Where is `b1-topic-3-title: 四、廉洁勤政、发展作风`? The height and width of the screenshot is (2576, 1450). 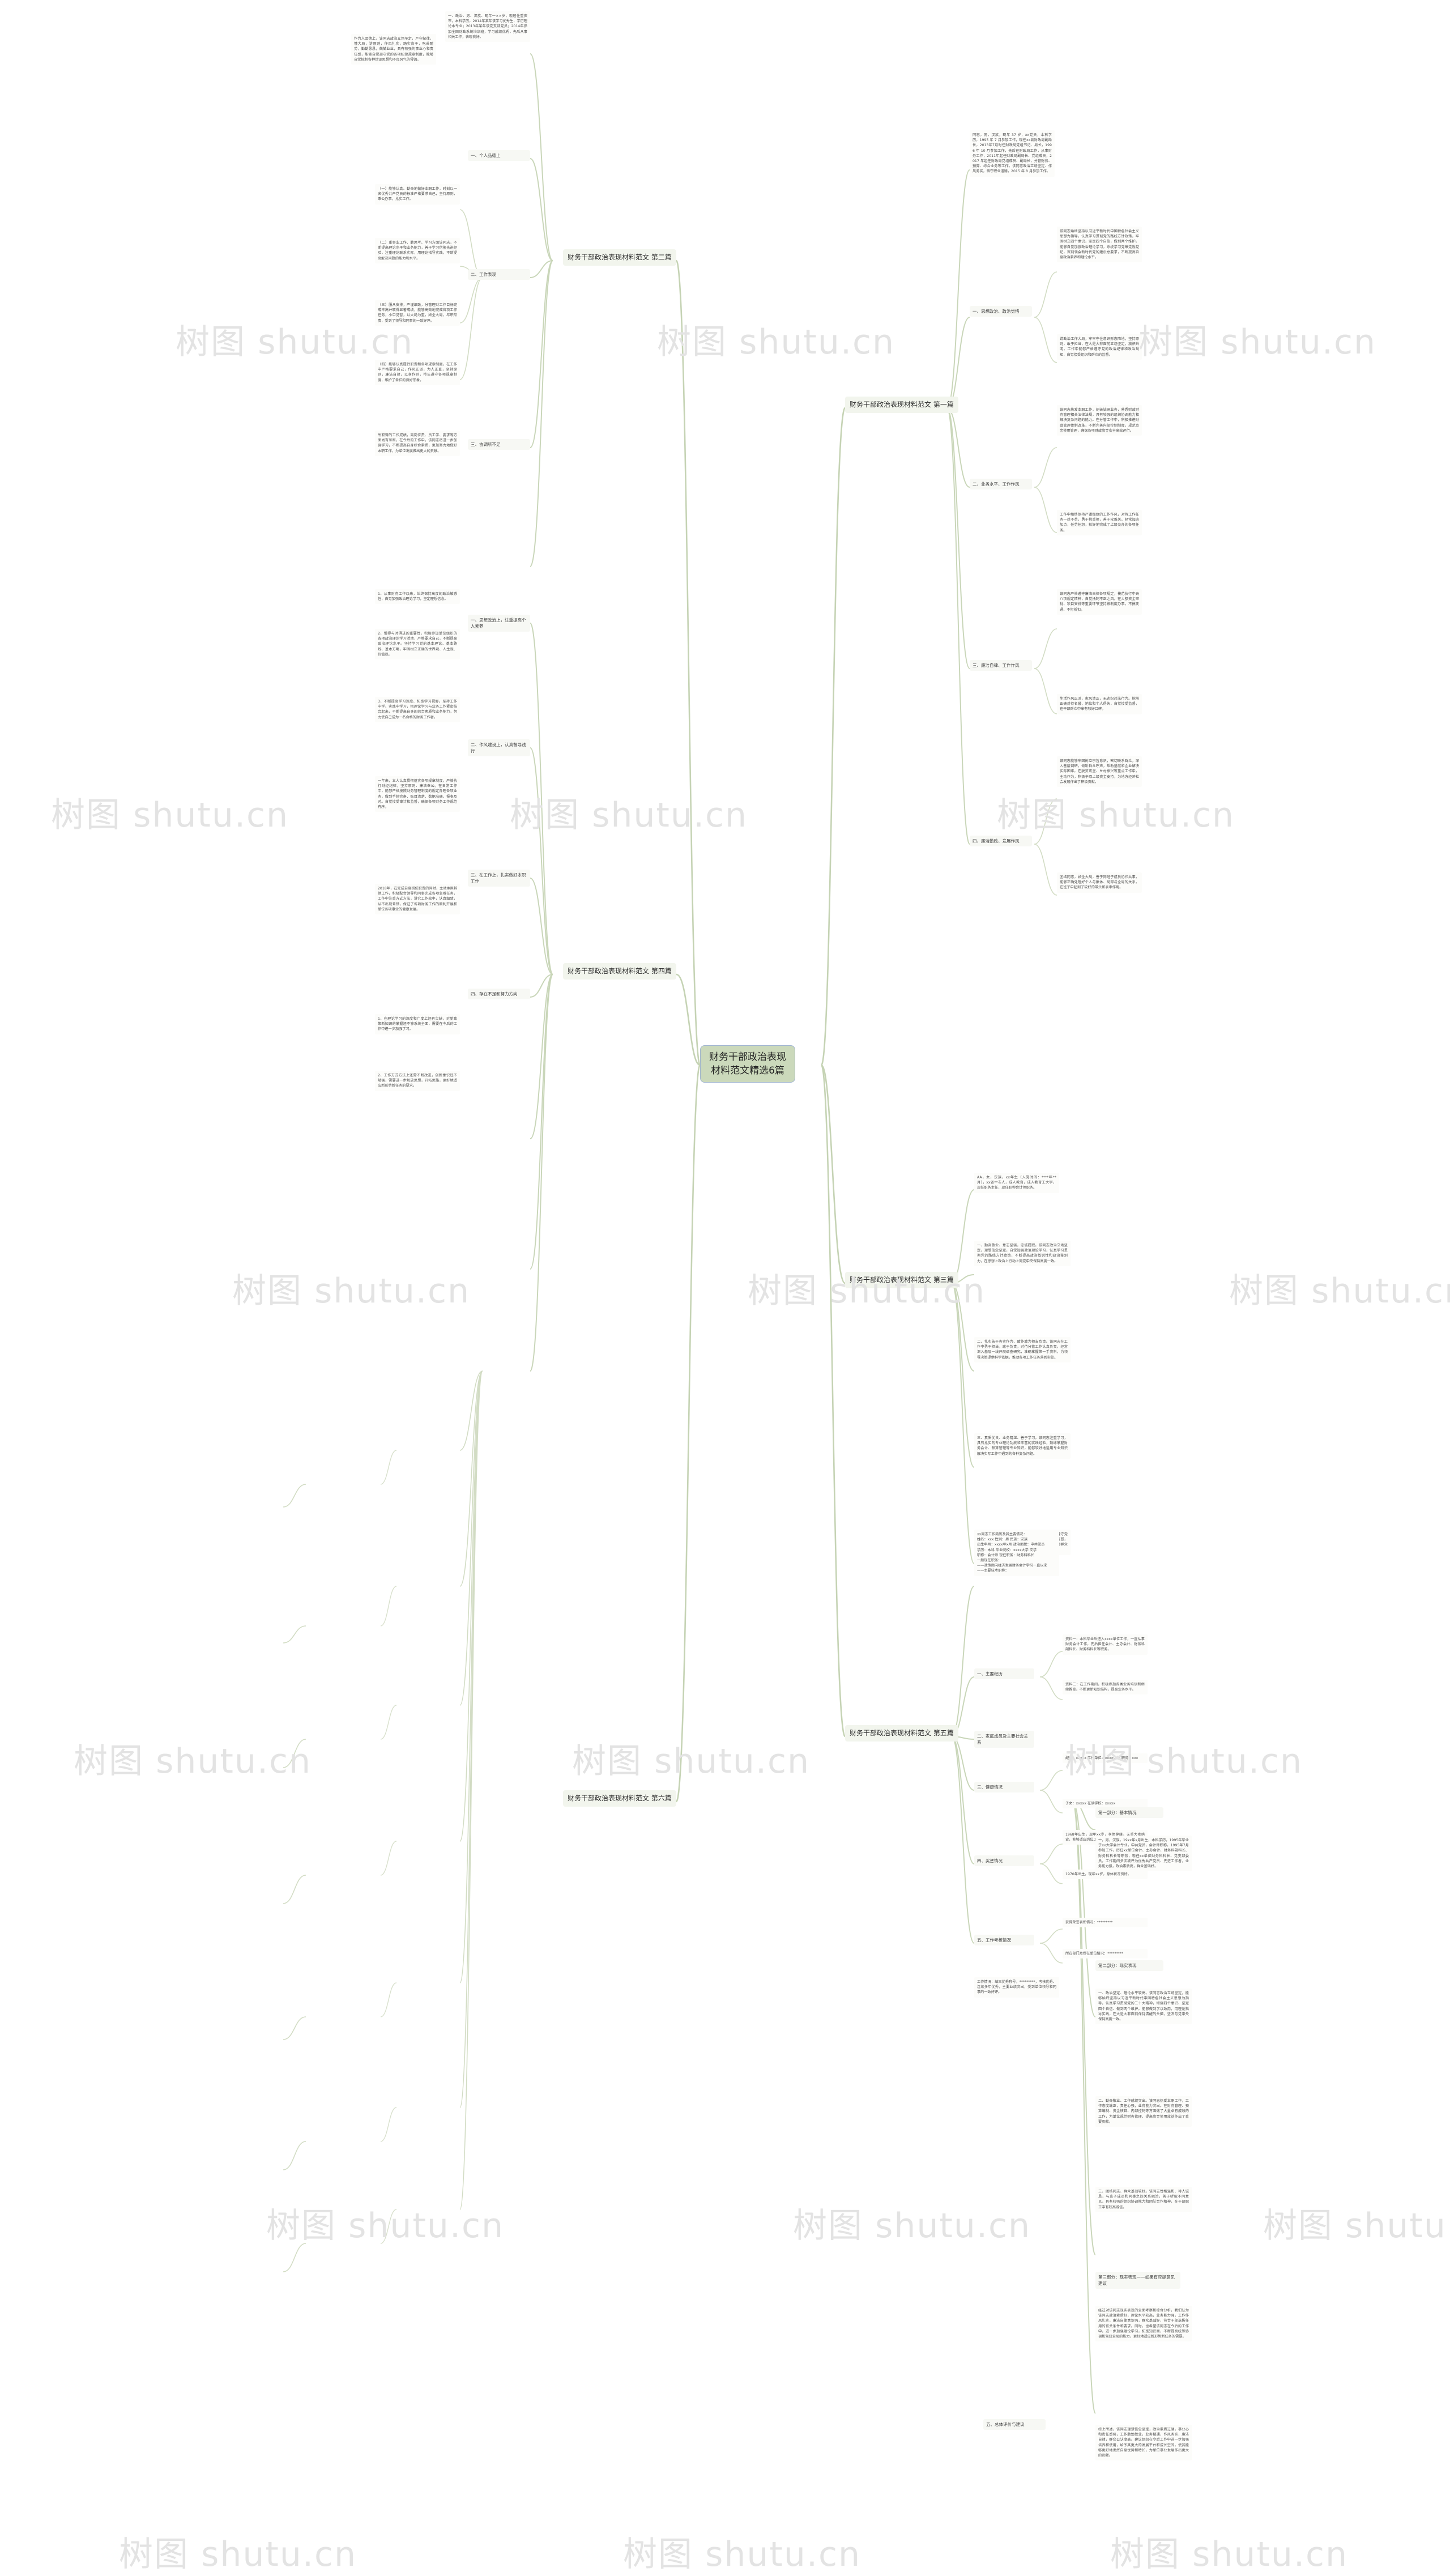
b1-topic-3-title: 四、廉洁勤政、发展作风 is located at coordinates (1001, 841).